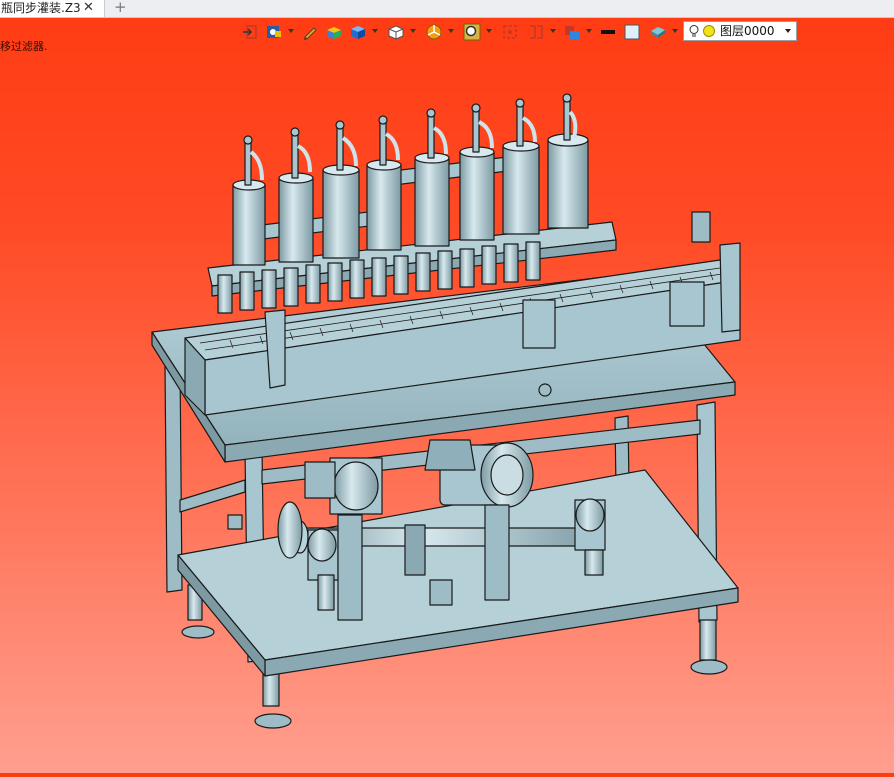 The image size is (894, 777). I want to click on zoom-icon, so click(473, 32).